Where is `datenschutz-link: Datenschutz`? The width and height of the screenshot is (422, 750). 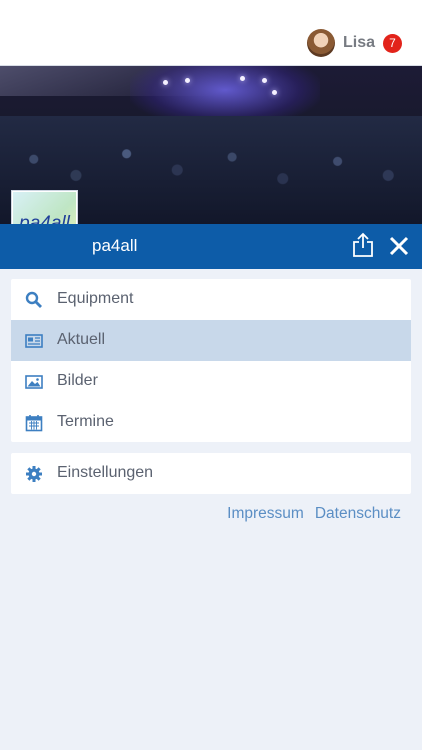
datenschutz-link: Datenschutz is located at coordinates (358, 514).